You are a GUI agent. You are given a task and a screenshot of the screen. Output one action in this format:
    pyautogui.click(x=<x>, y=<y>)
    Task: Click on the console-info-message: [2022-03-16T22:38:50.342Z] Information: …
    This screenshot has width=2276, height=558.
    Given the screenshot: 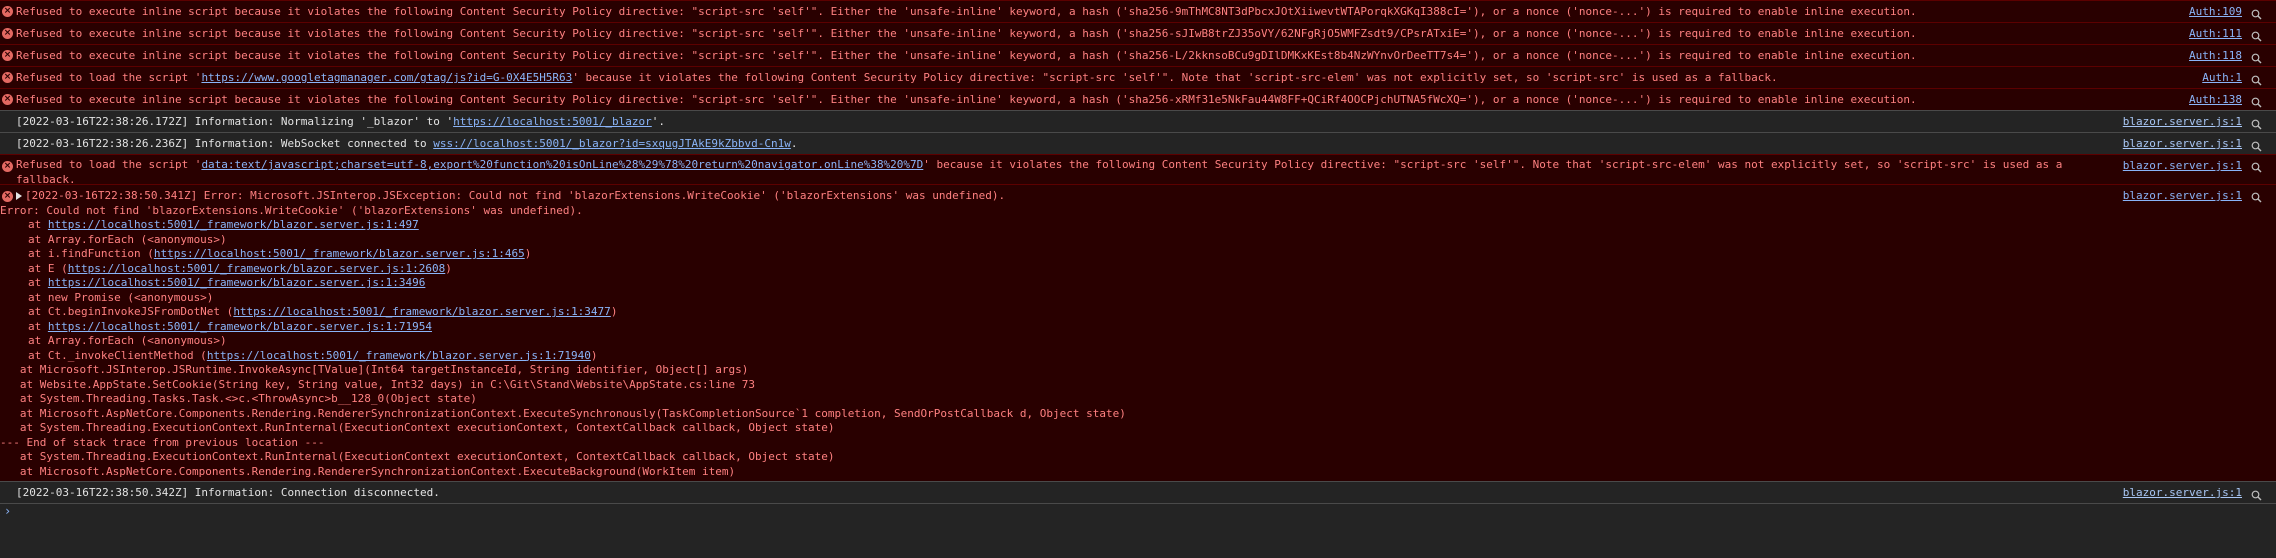 What is the action you would take?
    pyautogui.click(x=1138, y=492)
    